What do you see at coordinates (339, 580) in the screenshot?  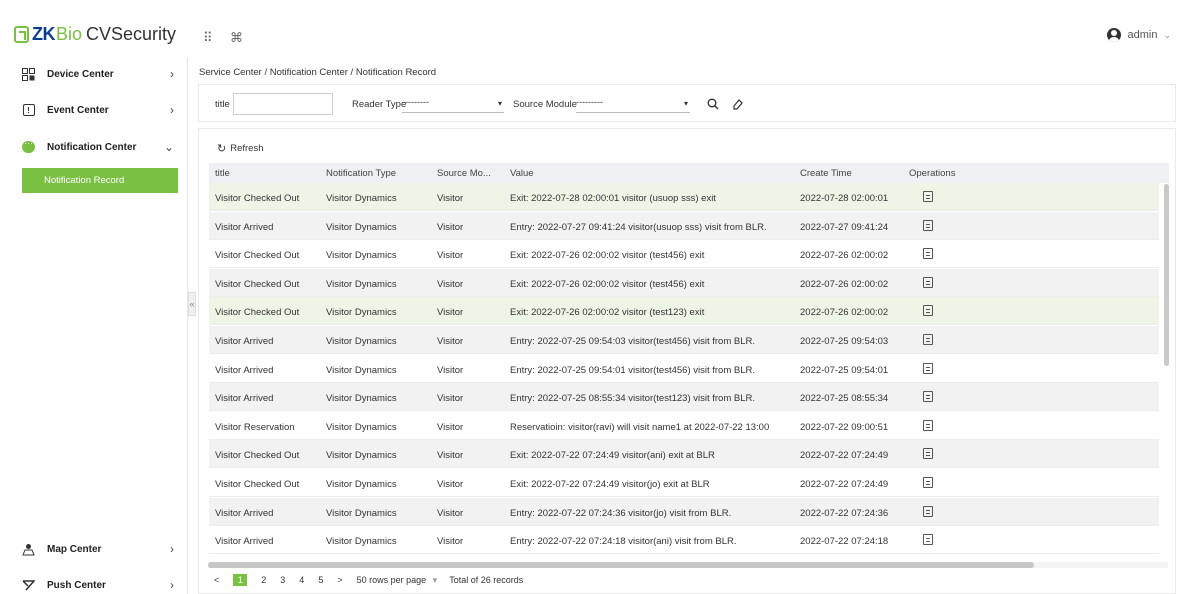 I see `next-page-button: >` at bounding box center [339, 580].